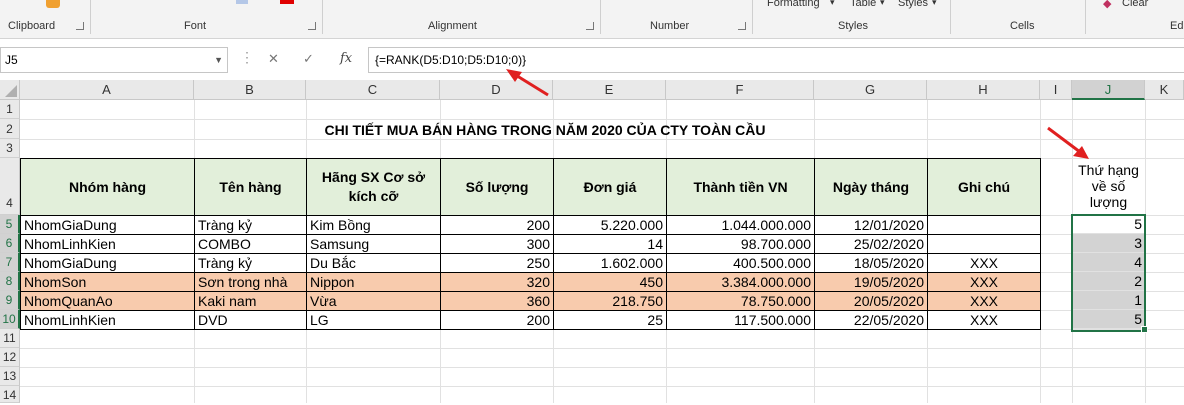  I want to click on column-header-c: C, so click(373, 90).